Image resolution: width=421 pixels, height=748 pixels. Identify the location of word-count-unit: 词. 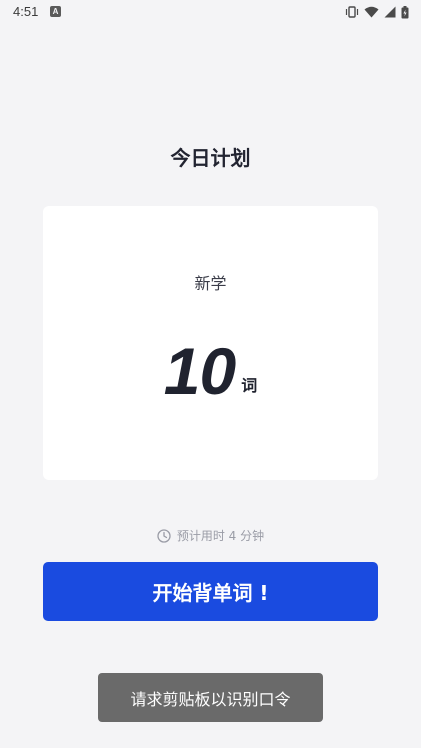
(249, 385).